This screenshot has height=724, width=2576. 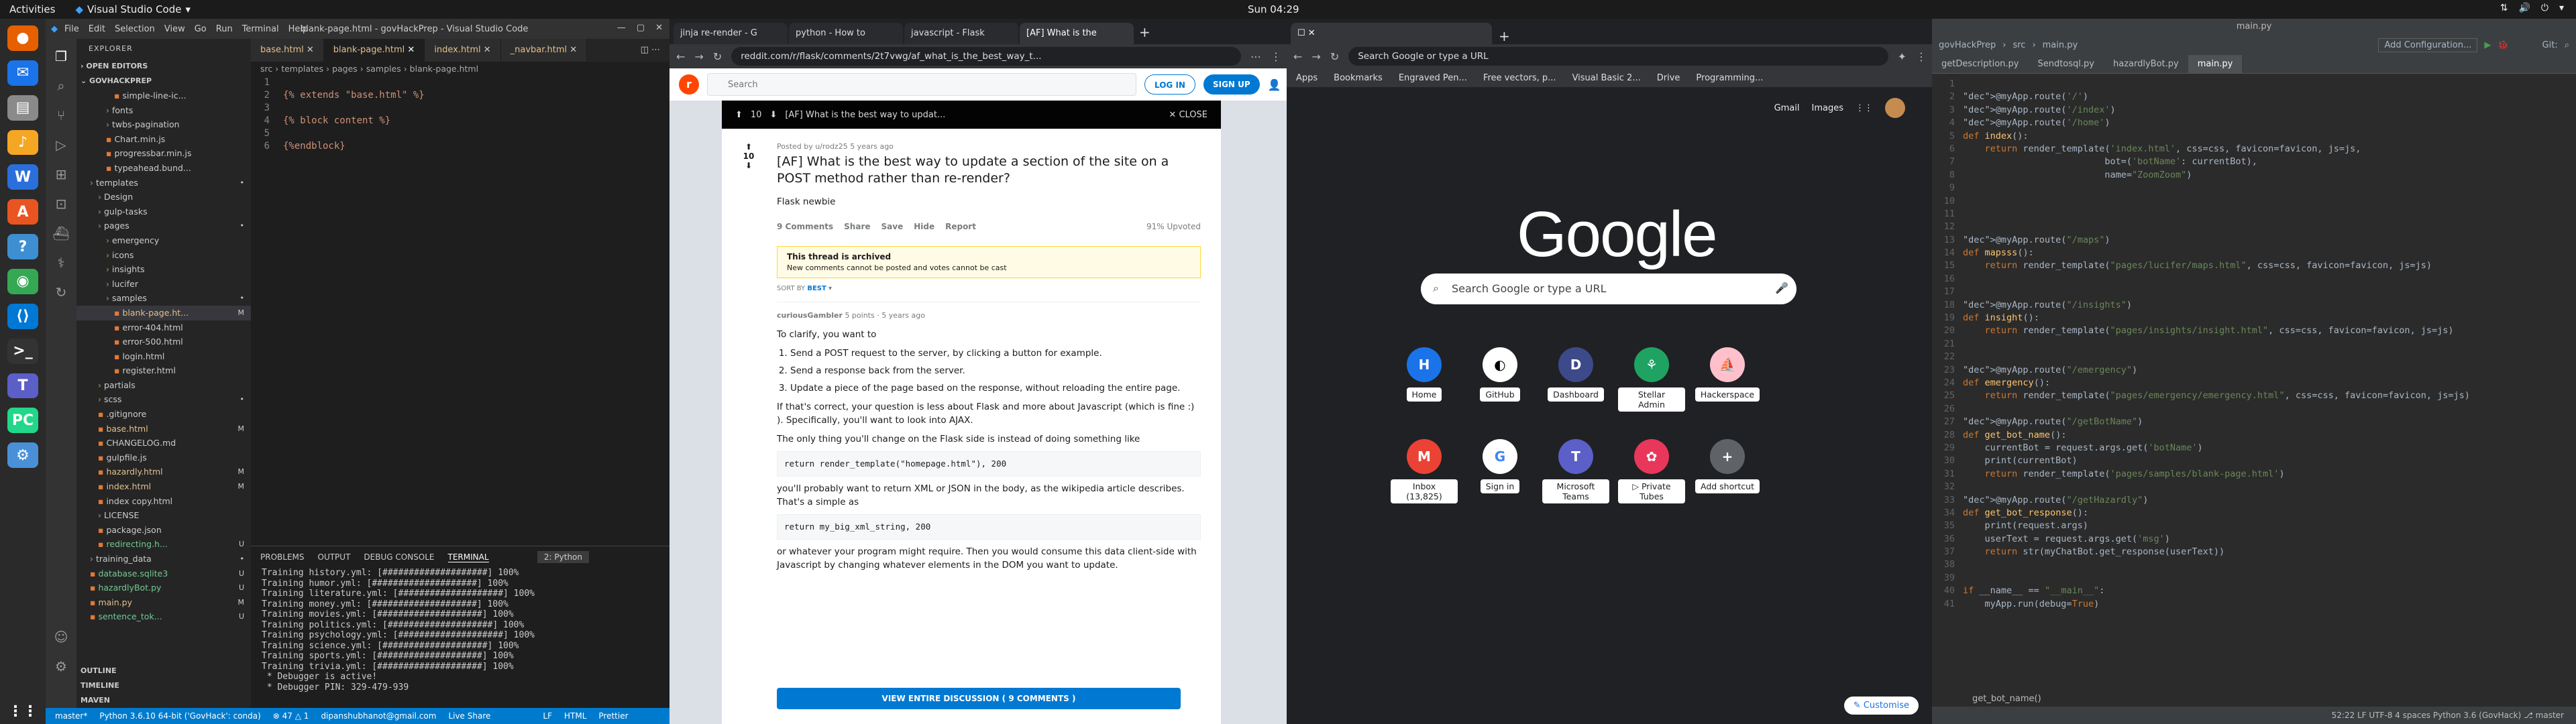 I want to click on panel-tab-terminal: TERMINAL, so click(x=468, y=557).